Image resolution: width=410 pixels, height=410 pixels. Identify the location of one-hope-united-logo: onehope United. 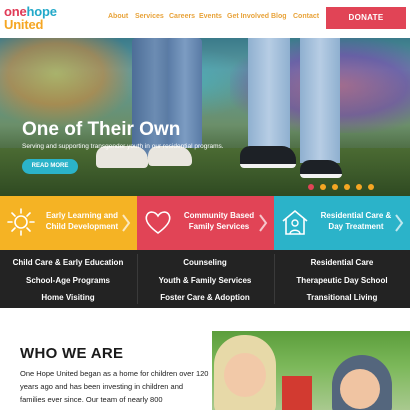
(35, 19).